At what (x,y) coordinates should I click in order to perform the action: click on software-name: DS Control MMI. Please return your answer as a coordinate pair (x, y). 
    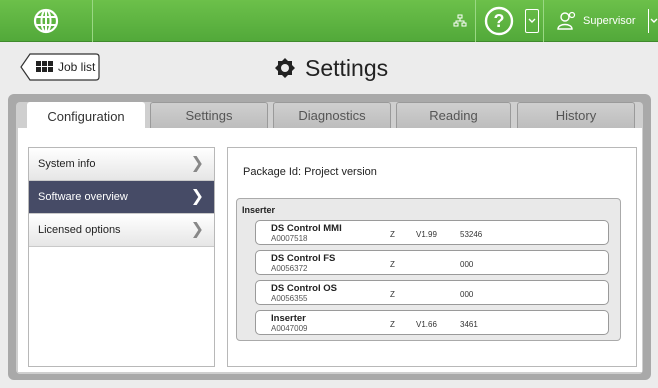
    Looking at the image, I should click on (306, 228).